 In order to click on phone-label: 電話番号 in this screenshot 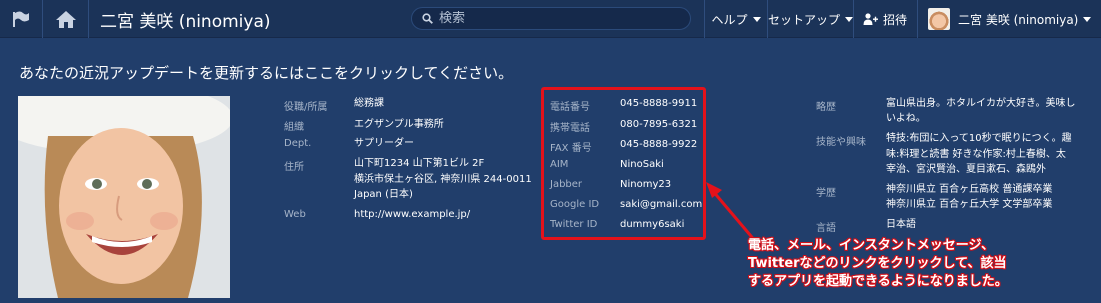, I will do `click(570, 107)`.